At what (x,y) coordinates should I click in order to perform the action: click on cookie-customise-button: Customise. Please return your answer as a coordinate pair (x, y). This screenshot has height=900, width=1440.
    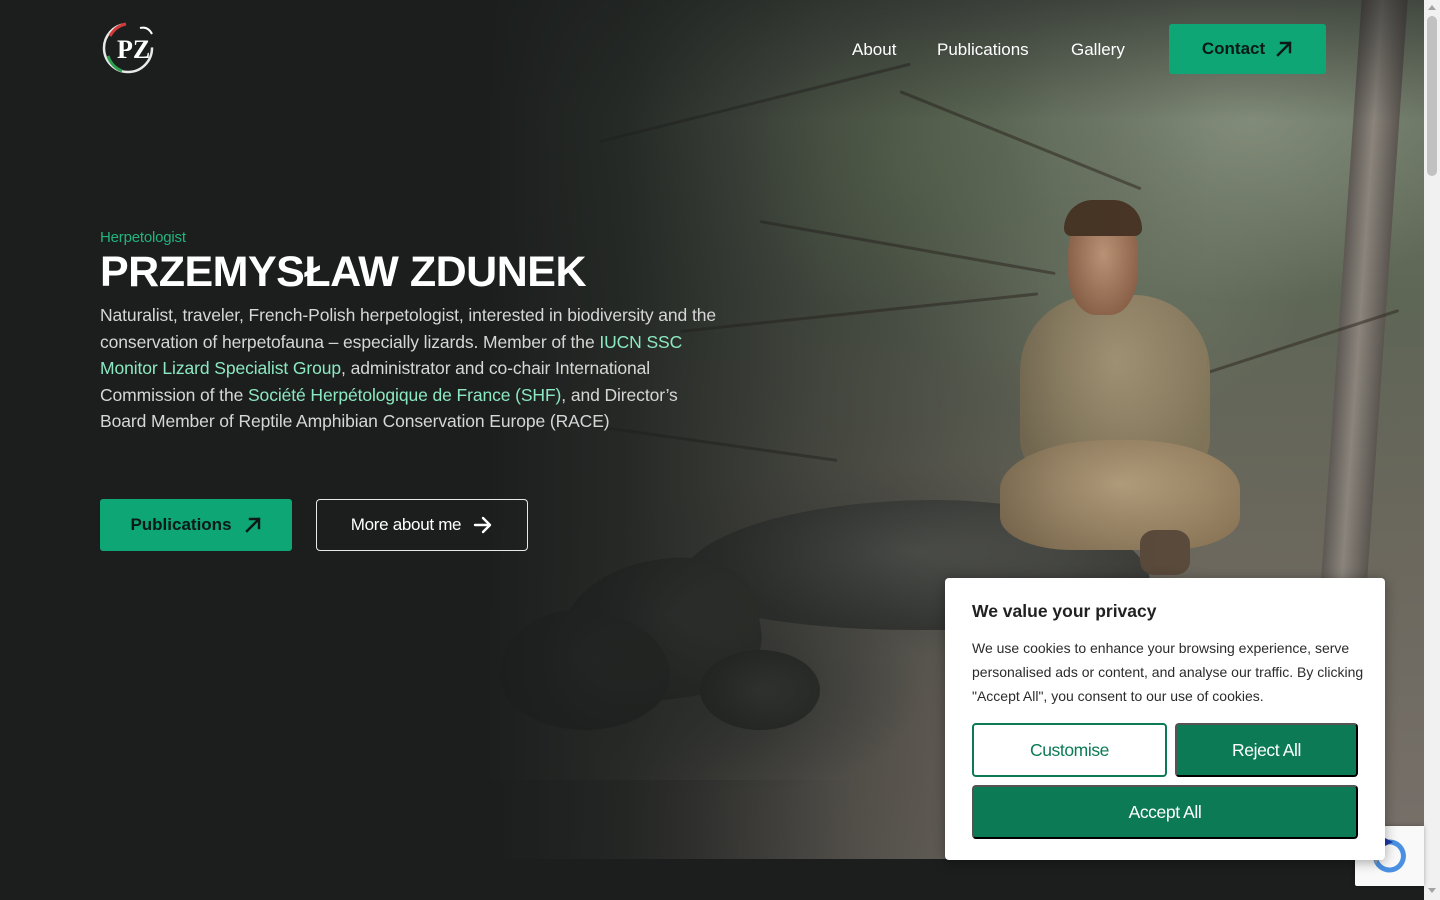
    Looking at the image, I should click on (1069, 750).